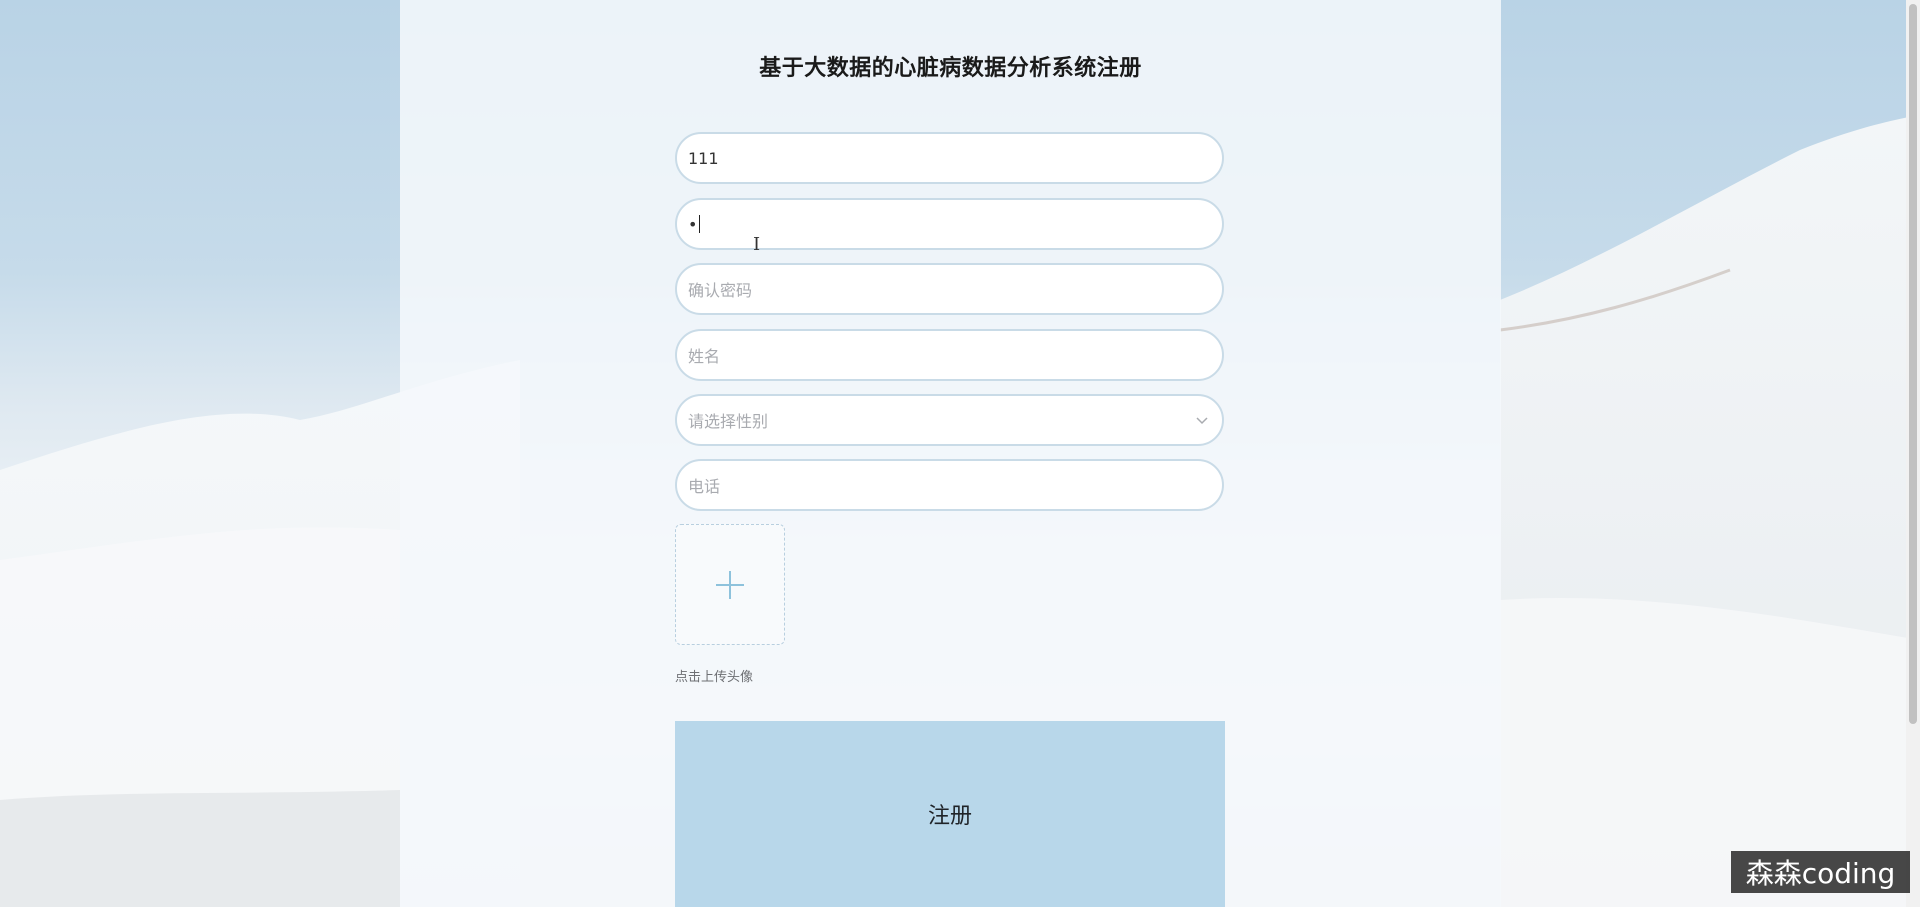 The width and height of the screenshot is (1920, 907). Describe the element at coordinates (703, 158) in the screenshot. I see `username-value: 111` at that location.